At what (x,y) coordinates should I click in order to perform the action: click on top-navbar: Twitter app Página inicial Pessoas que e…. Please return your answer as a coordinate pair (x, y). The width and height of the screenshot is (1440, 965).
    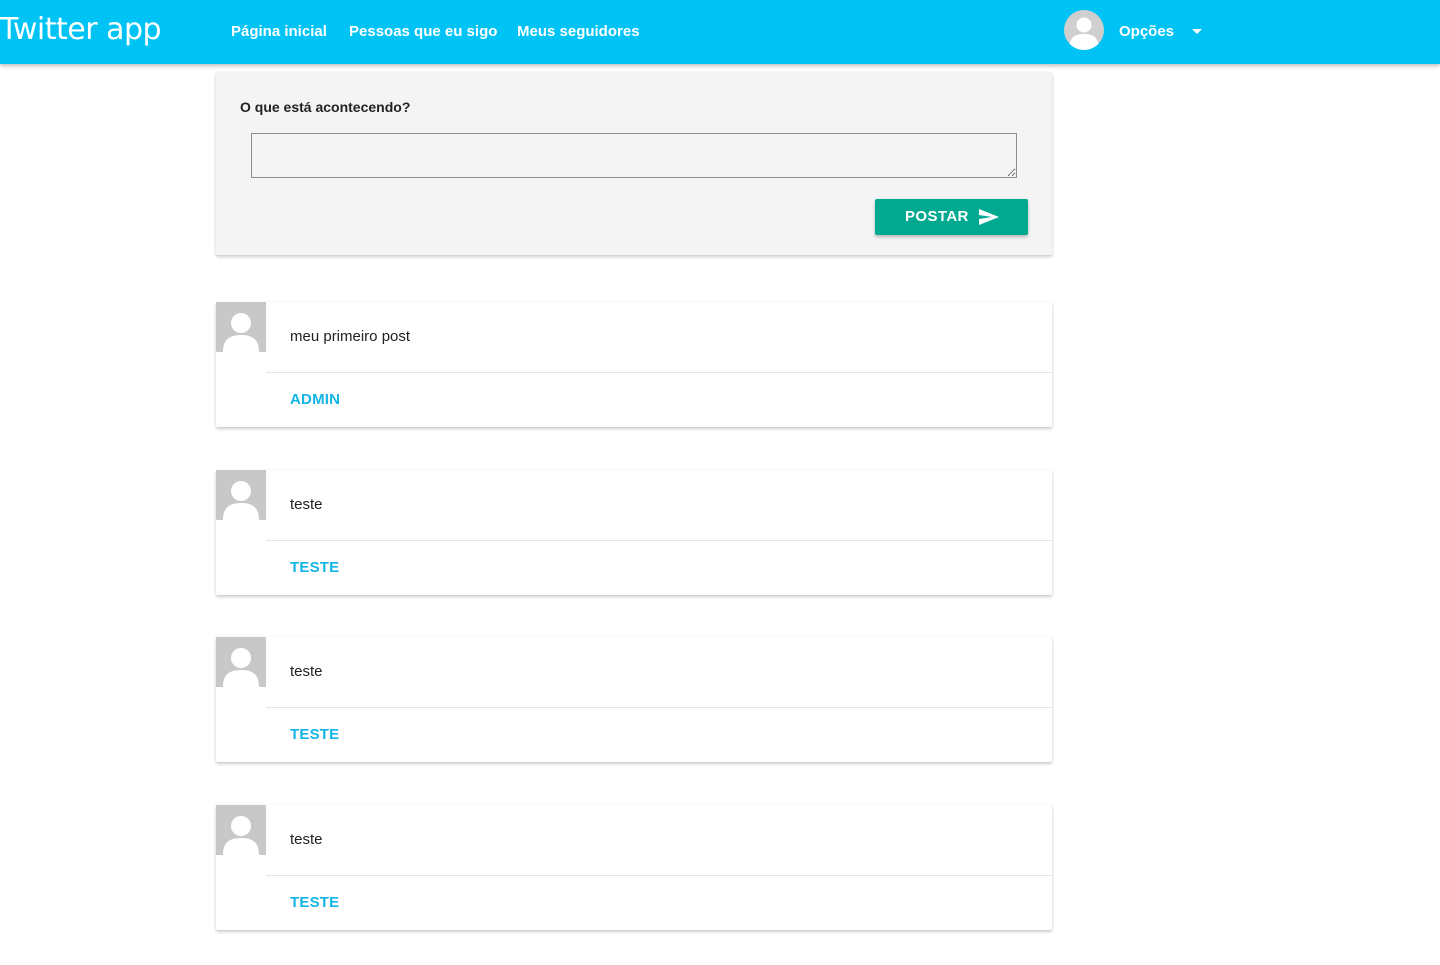
    Looking at the image, I should click on (720, 32).